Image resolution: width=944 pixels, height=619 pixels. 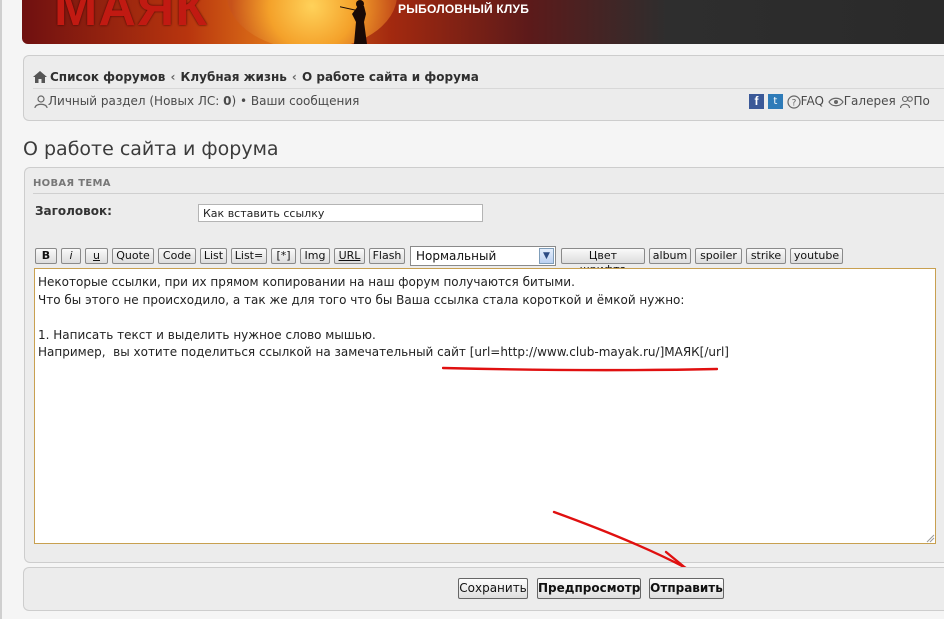 What do you see at coordinates (836, 101) in the screenshot?
I see `eye-icon` at bounding box center [836, 101].